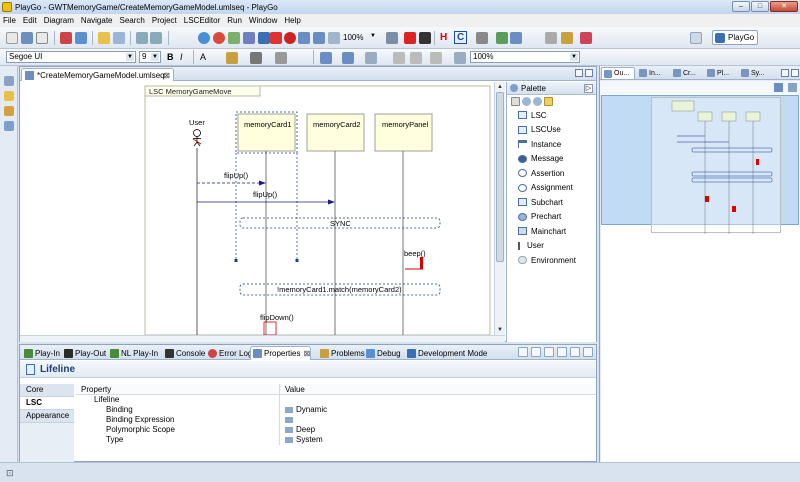 Image resolution: width=800 pixels, height=482 pixels. What do you see at coordinates (586, 38) in the screenshot?
I see `magnet-icon` at bounding box center [586, 38].